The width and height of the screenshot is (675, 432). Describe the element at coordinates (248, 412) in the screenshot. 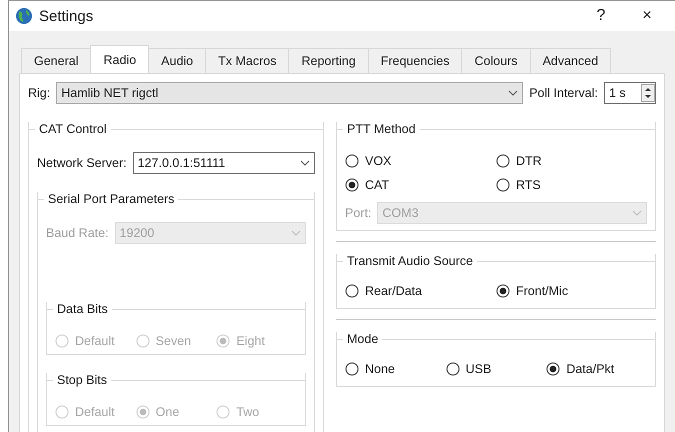

I see `radio-label: Two` at that location.